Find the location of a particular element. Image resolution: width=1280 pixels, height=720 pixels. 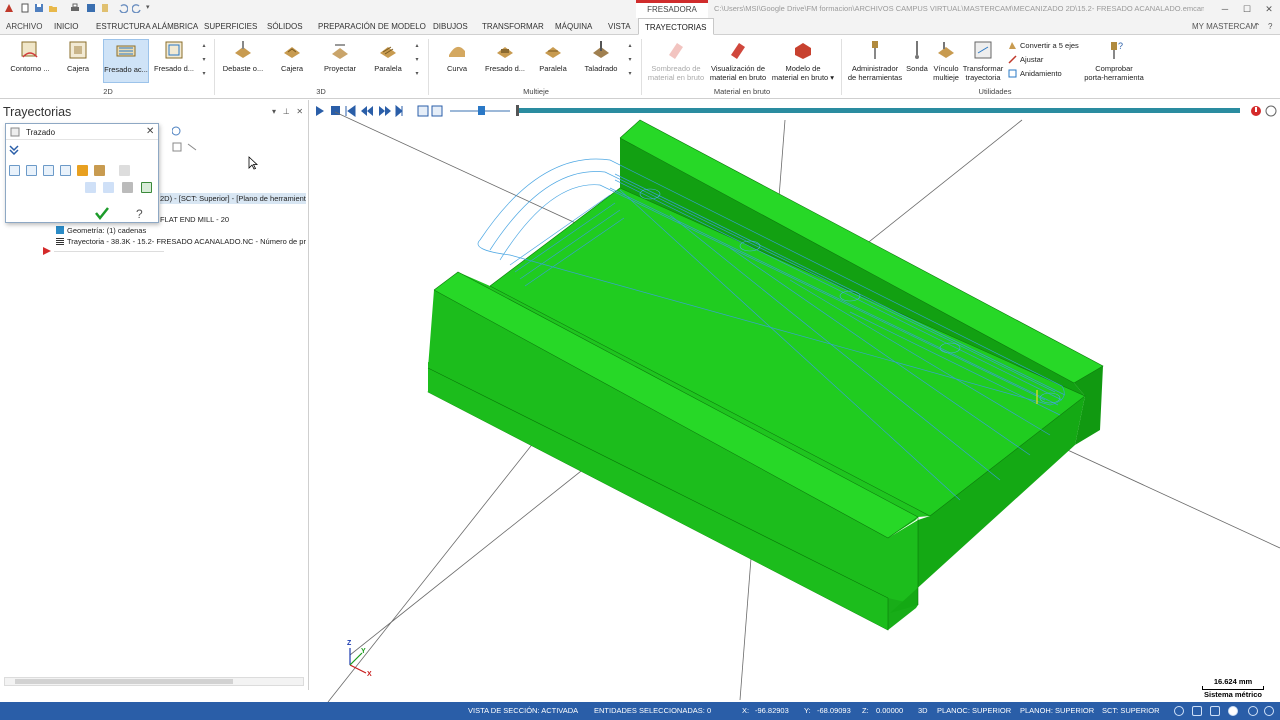

save-as-icon is located at coordinates (91, 8).